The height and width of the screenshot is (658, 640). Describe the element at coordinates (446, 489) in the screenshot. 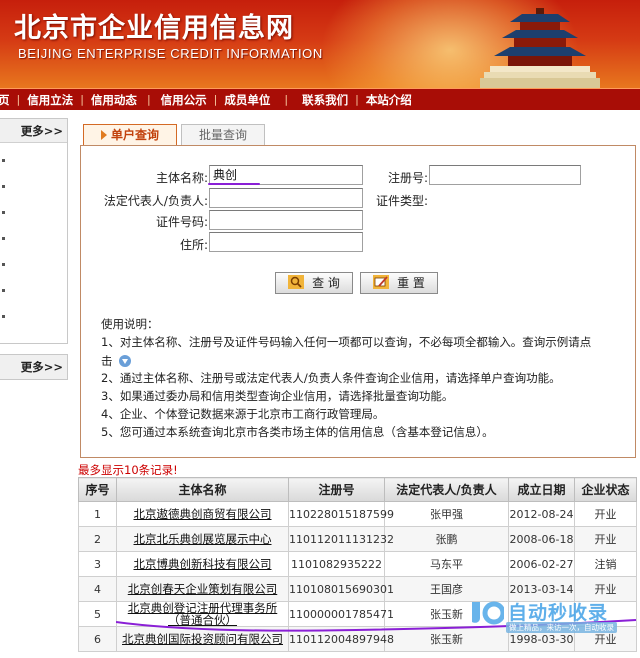

I see `column-header: 法定代表人/负责人` at that location.